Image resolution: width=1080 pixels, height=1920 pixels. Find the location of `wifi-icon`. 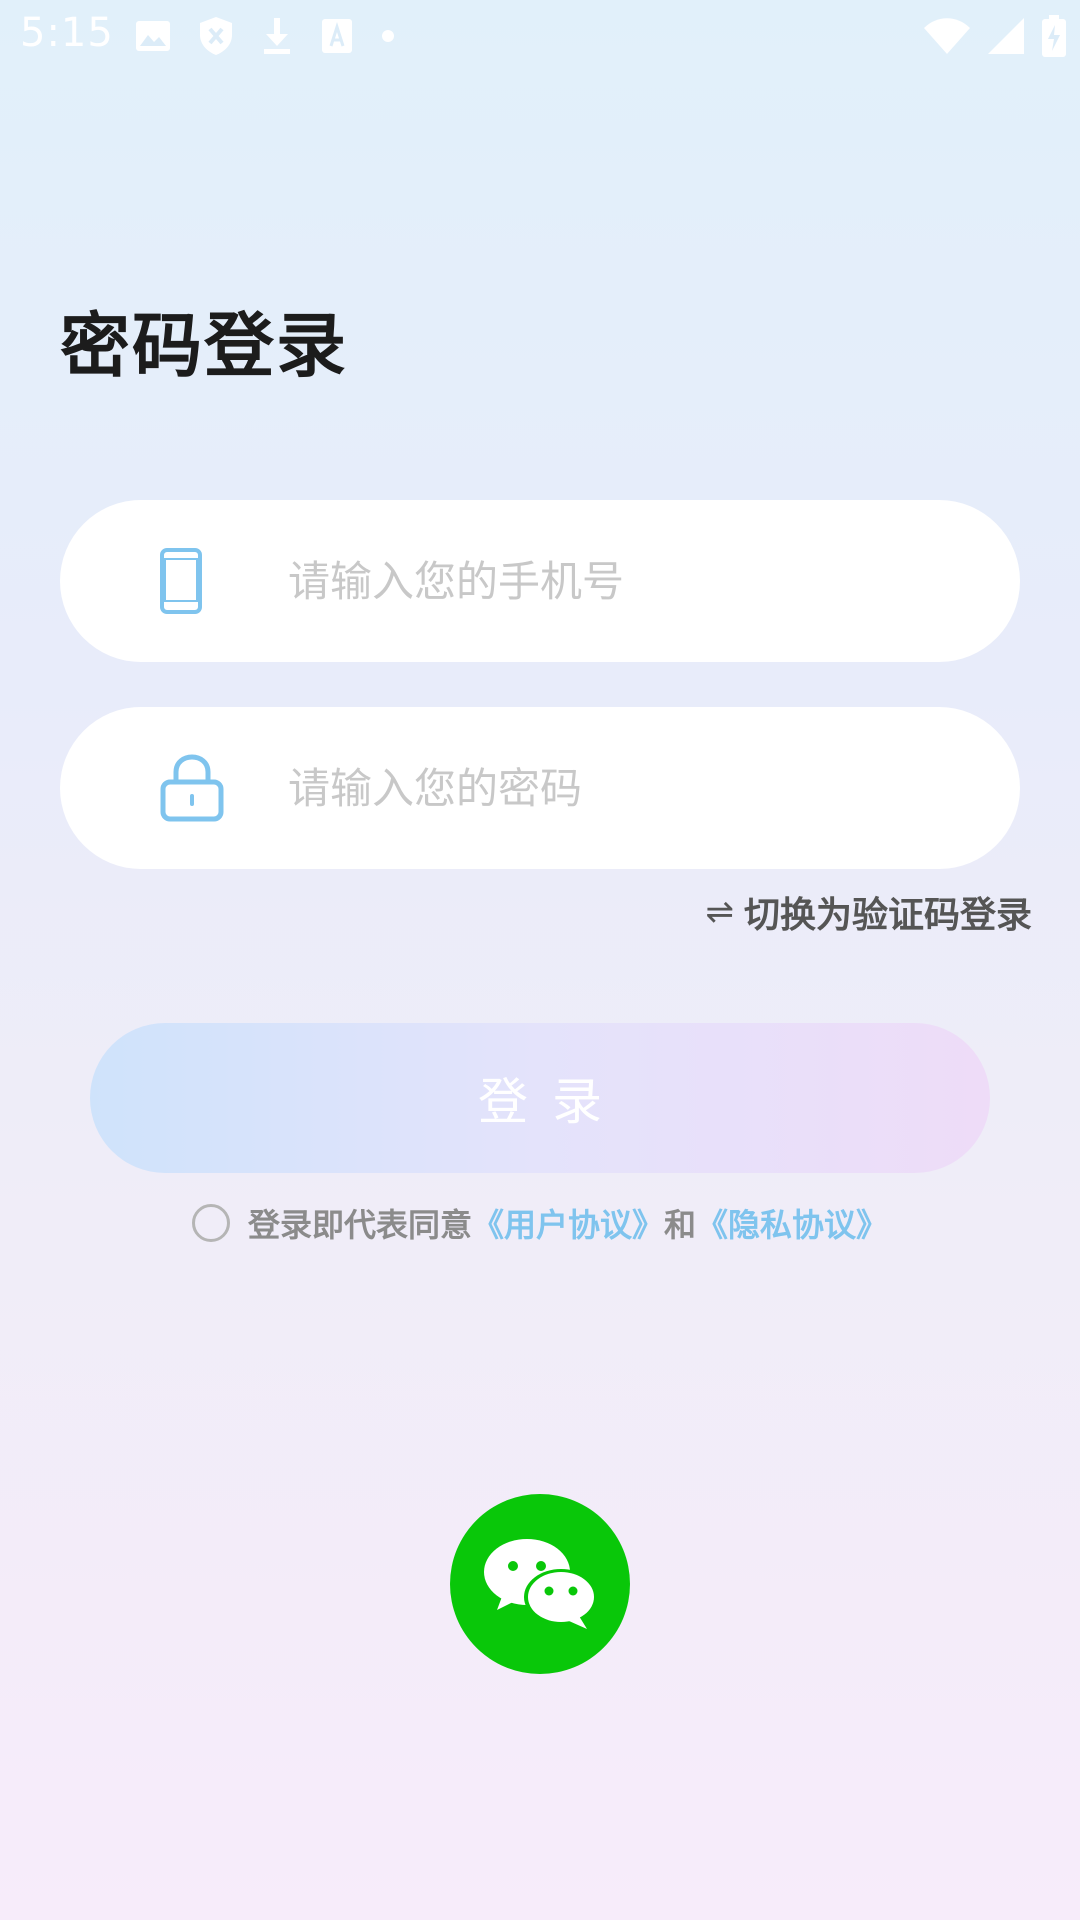

wifi-icon is located at coordinates (947, 36).